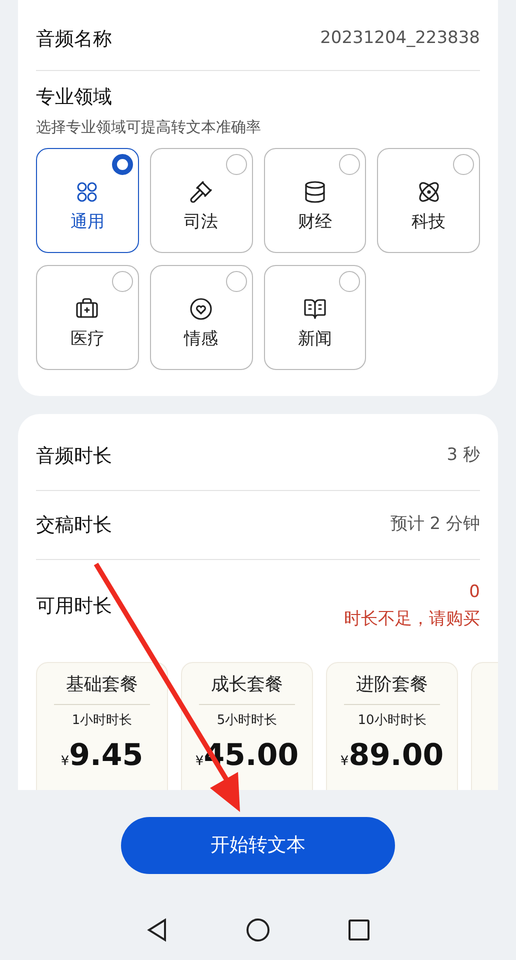  I want to click on package-card: 基础套餐 1小时时长 ¥9.45, so click(102, 726).